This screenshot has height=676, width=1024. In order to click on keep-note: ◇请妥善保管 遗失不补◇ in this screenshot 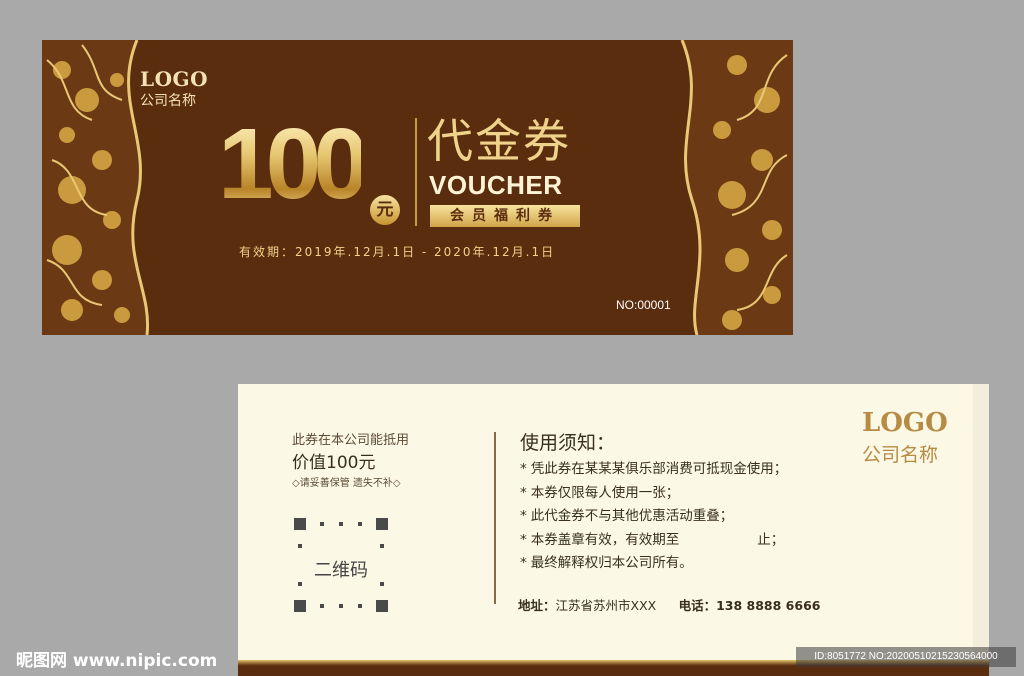, I will do `click(346, 483)`.